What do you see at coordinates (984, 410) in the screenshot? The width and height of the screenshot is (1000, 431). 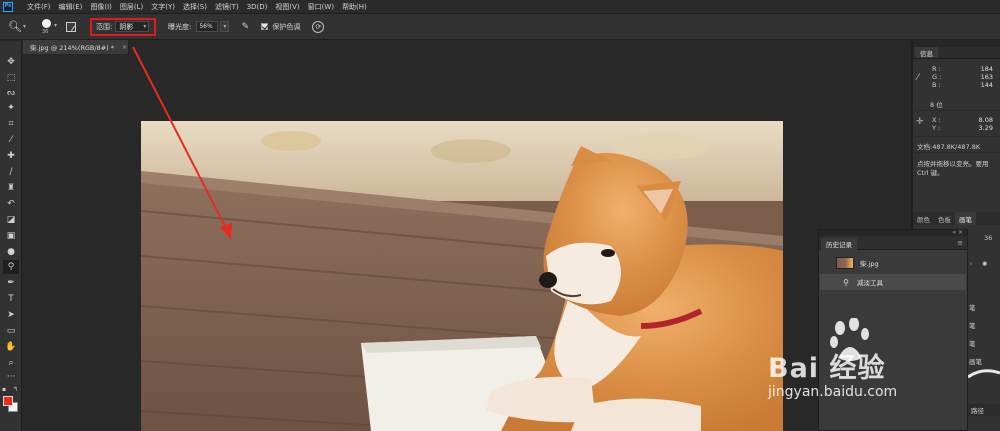 I see `tab-paths: 路径` at bounding box center [984, 410].